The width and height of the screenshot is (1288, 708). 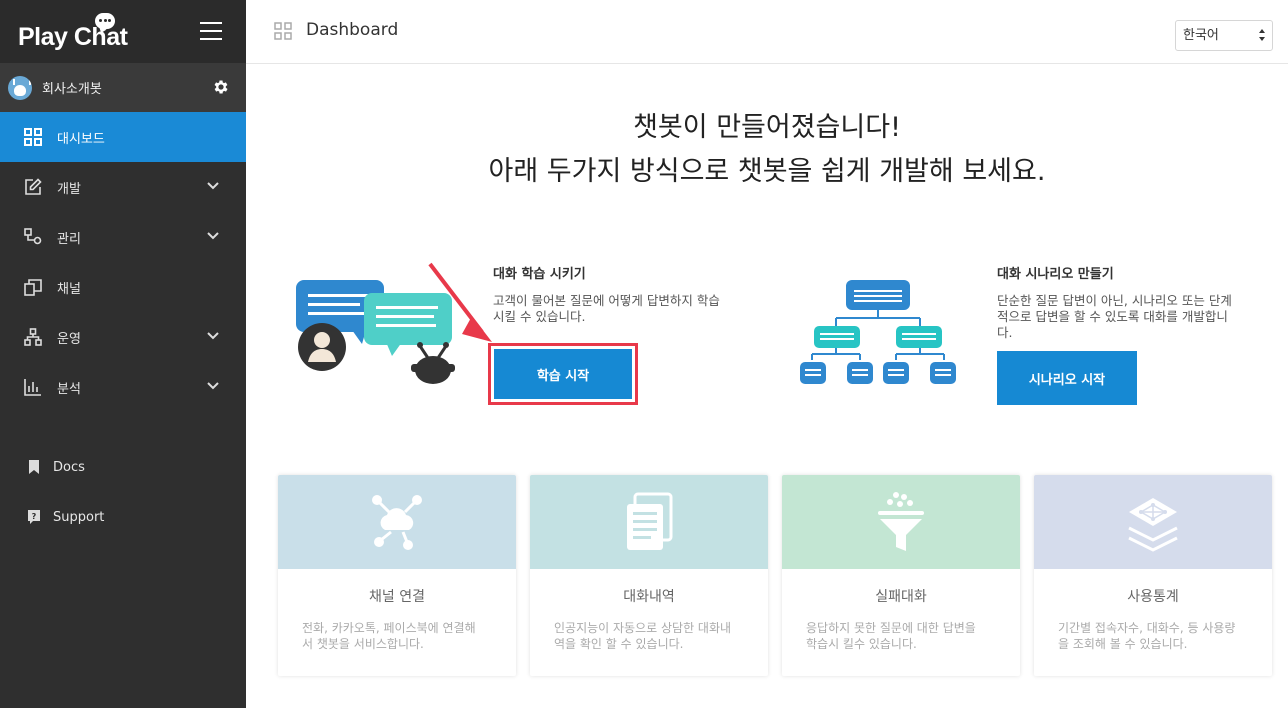 I want to click on bot-avatar, so click(x=20, y=87).